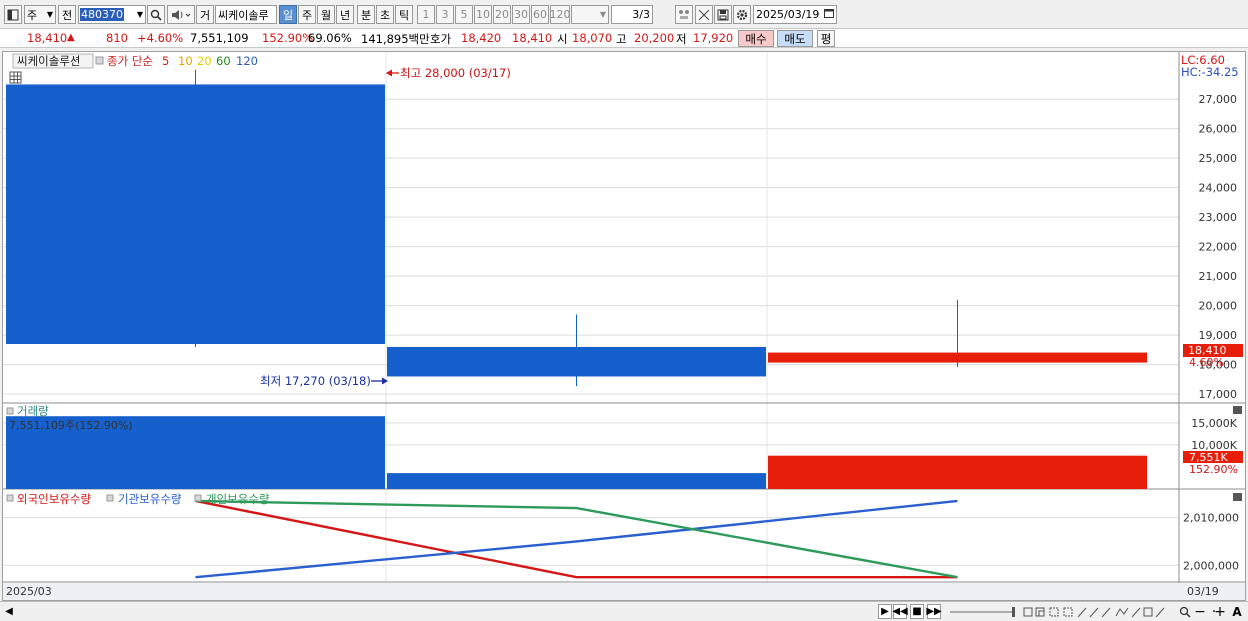 The height and width of the screenshot is (621, 1248). Describe the element at coordinates (426, 14) in the screenshot. I see `interval-1-button: 1` at that location.